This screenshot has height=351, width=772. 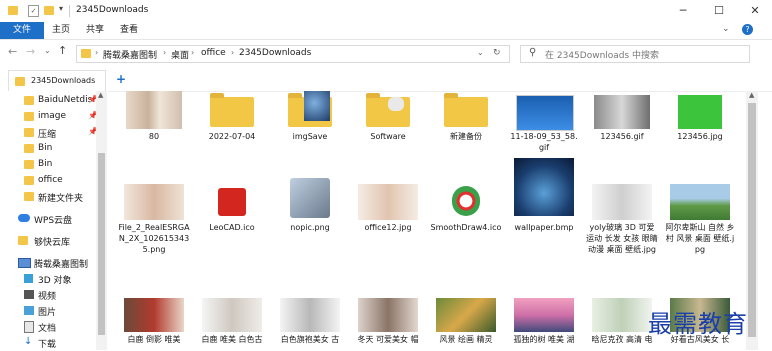 I want to click on minimize-icon: ─, so click(x=683, y=11).